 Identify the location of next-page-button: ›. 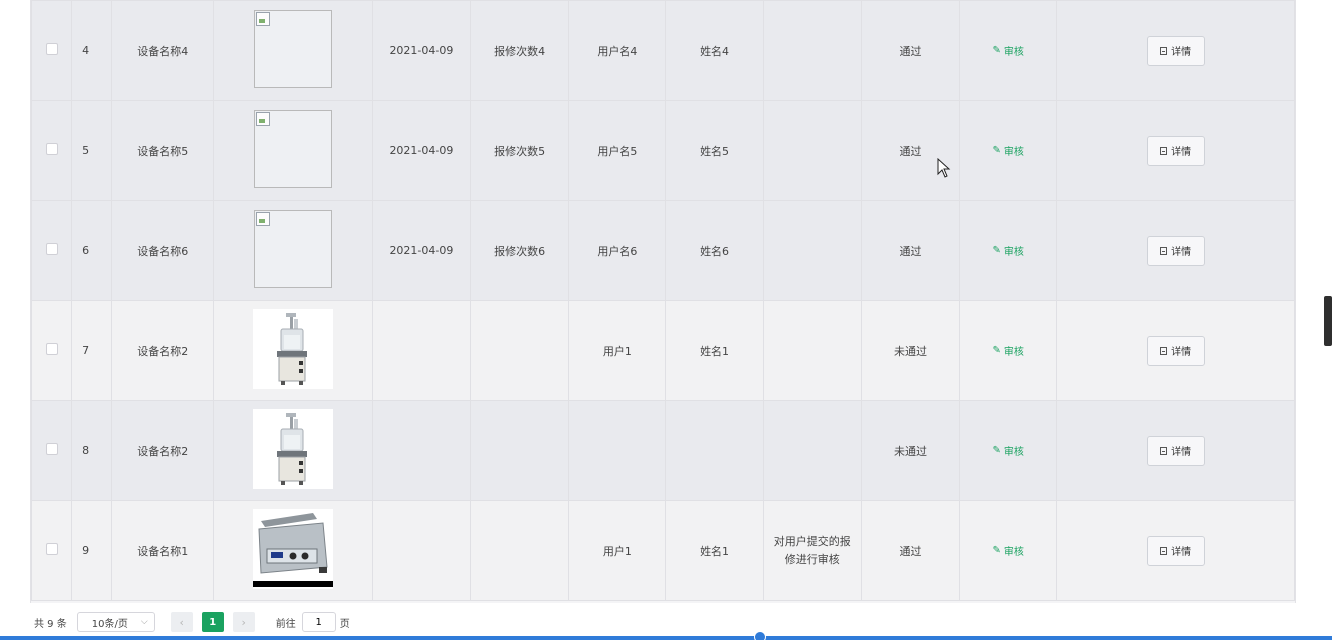
(243, 622).